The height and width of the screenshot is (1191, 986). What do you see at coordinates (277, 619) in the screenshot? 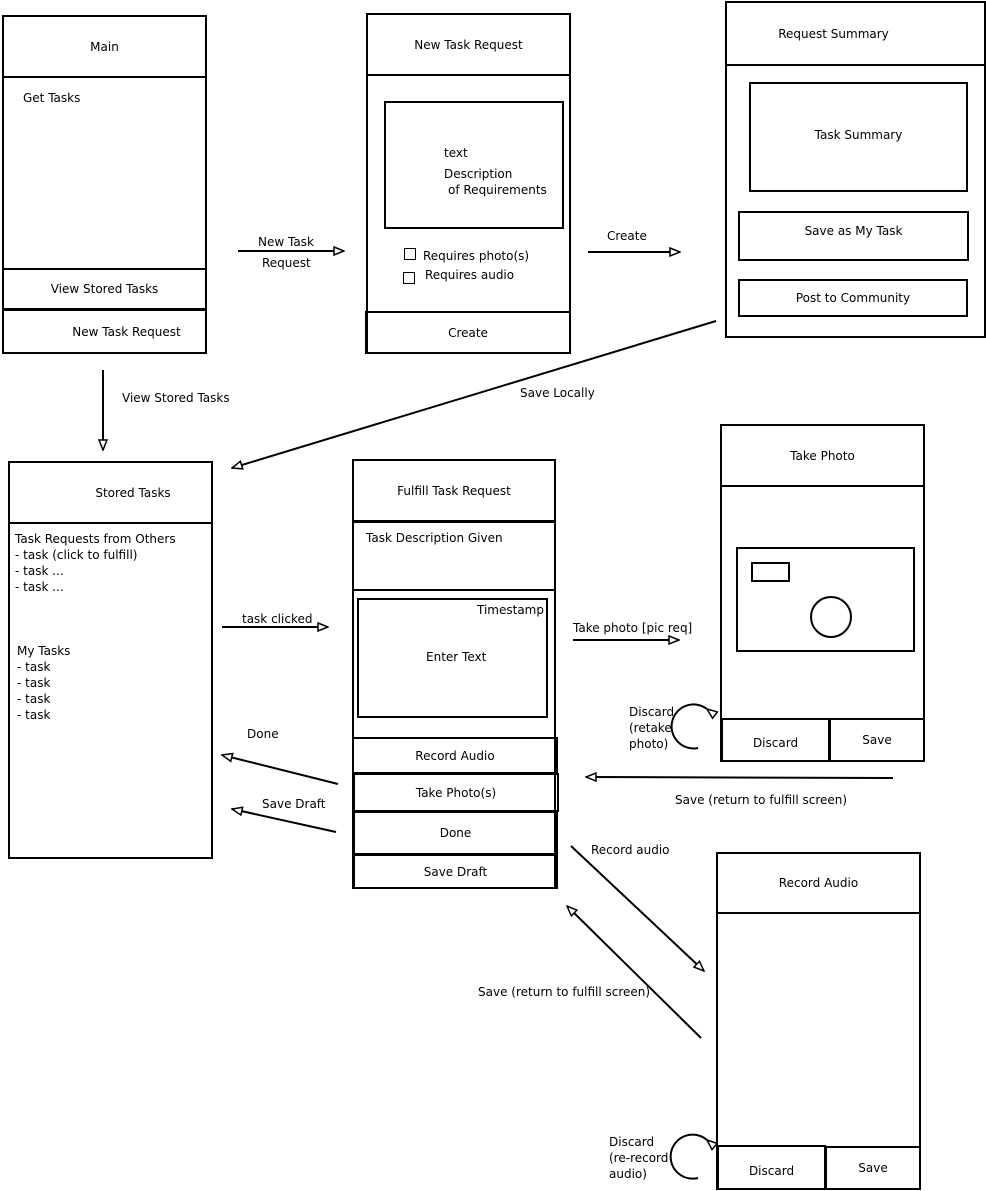
I see `label-task-clicked: task clicked` at bounding box center [277, 619].